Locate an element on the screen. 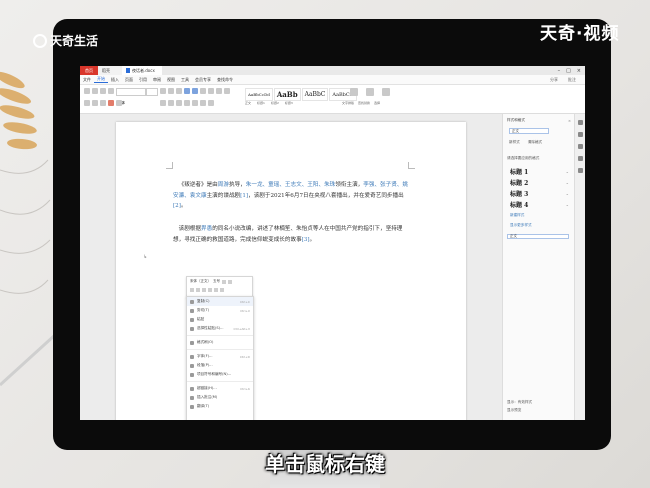  context-menu-font: 字体(F)... Ctrl+D is located at coordinates (220, 356).